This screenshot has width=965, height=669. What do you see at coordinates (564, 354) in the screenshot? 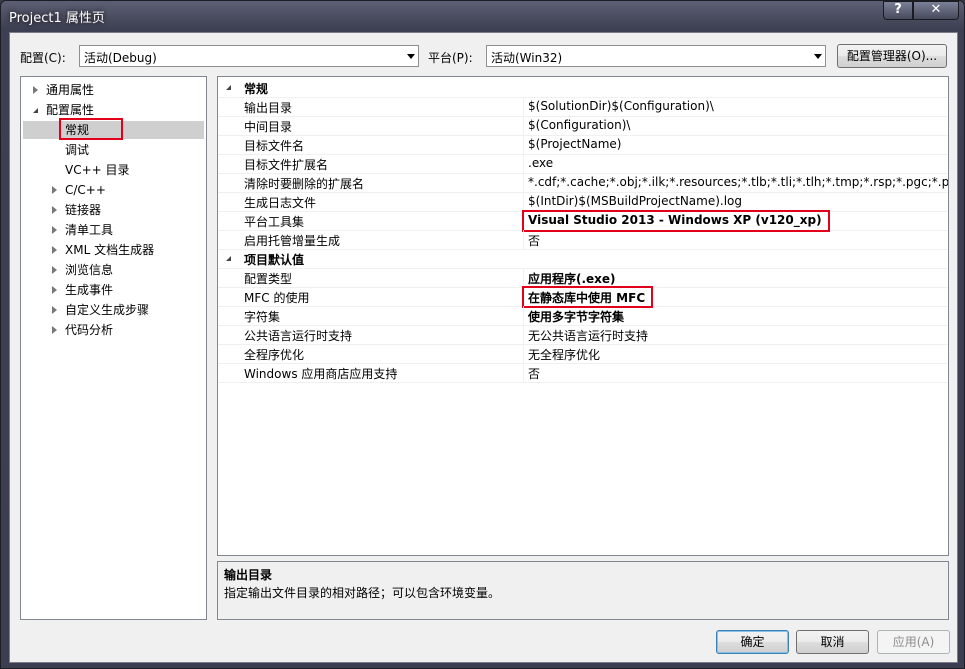
I see `property-value: 无全程序优化` at bounding box center [564, 354].